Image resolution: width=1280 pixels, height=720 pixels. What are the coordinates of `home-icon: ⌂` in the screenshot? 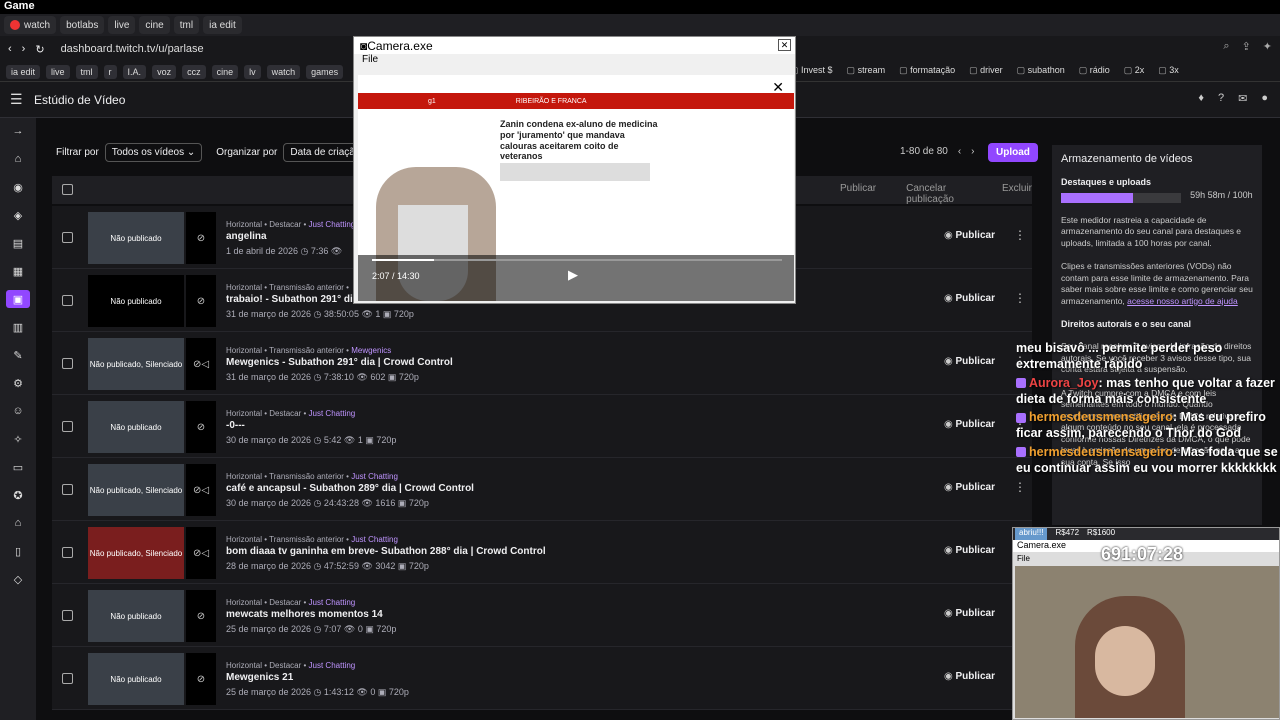 It's located at (18, 159).